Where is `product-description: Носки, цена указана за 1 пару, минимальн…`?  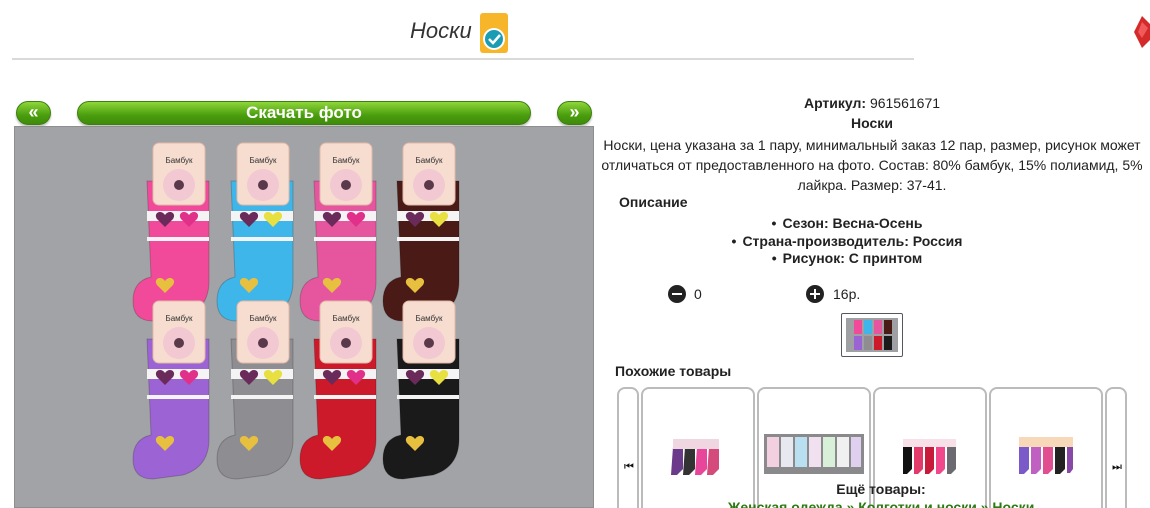 product-description: Носки, цена указана за 1 пару, минимальн… is located at coordinates (872, 165).